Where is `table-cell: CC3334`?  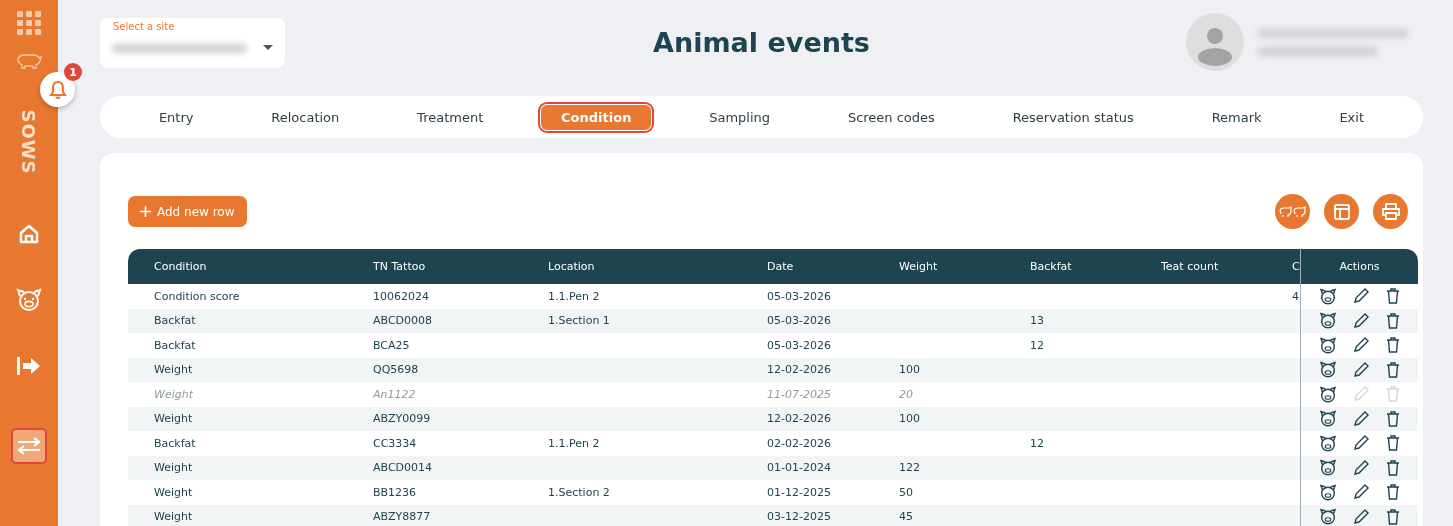
table-cell: CC3334 is located at coordinates (395, 443).